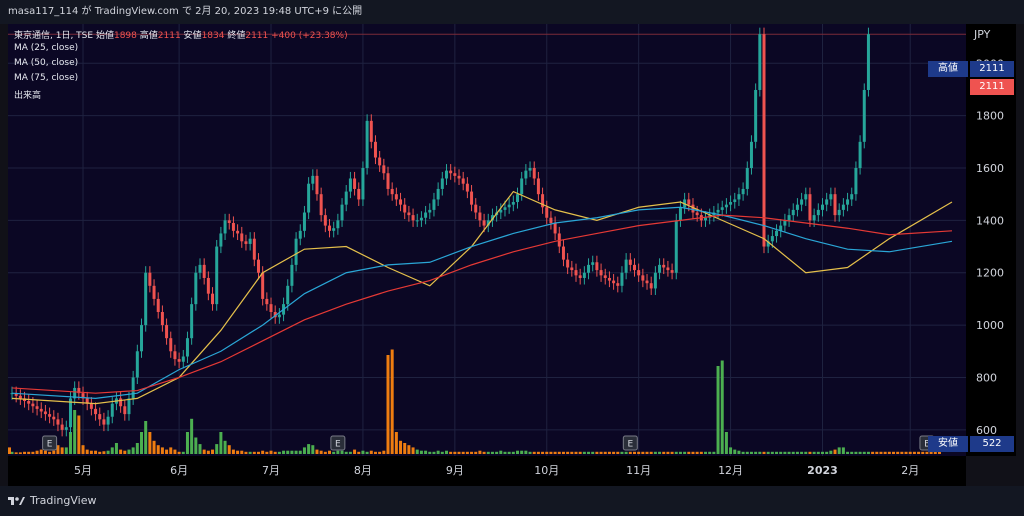 This screenshot has height=516, width=1024. Describe the element at coordinates (257, 36) in the screenshot. I see `legend-close-value: 2111` at that location.